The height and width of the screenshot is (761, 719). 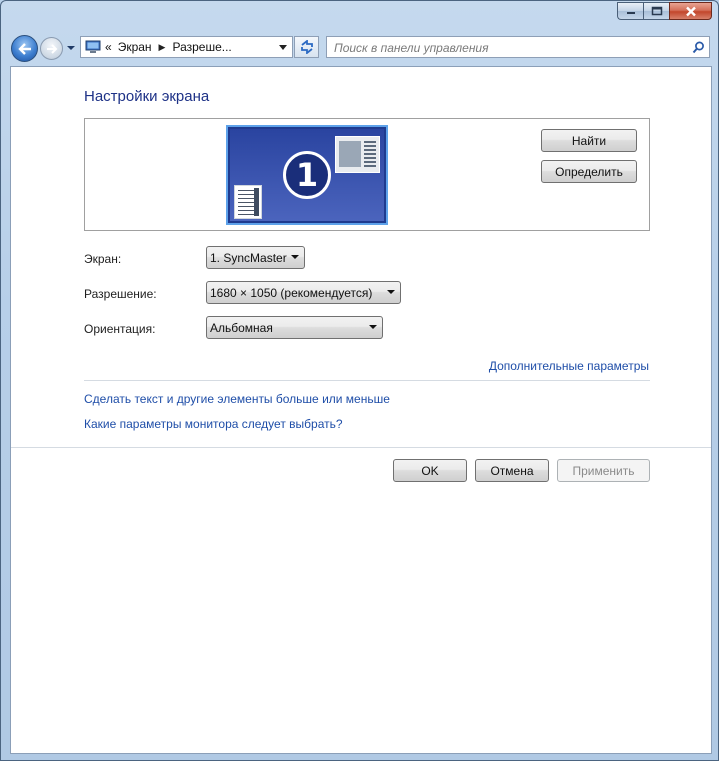 I want to click on refresh-button, so click(x=306, y=47).